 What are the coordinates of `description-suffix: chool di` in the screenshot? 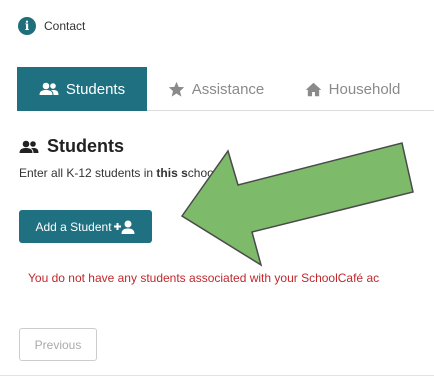 It's located at (208, 173).